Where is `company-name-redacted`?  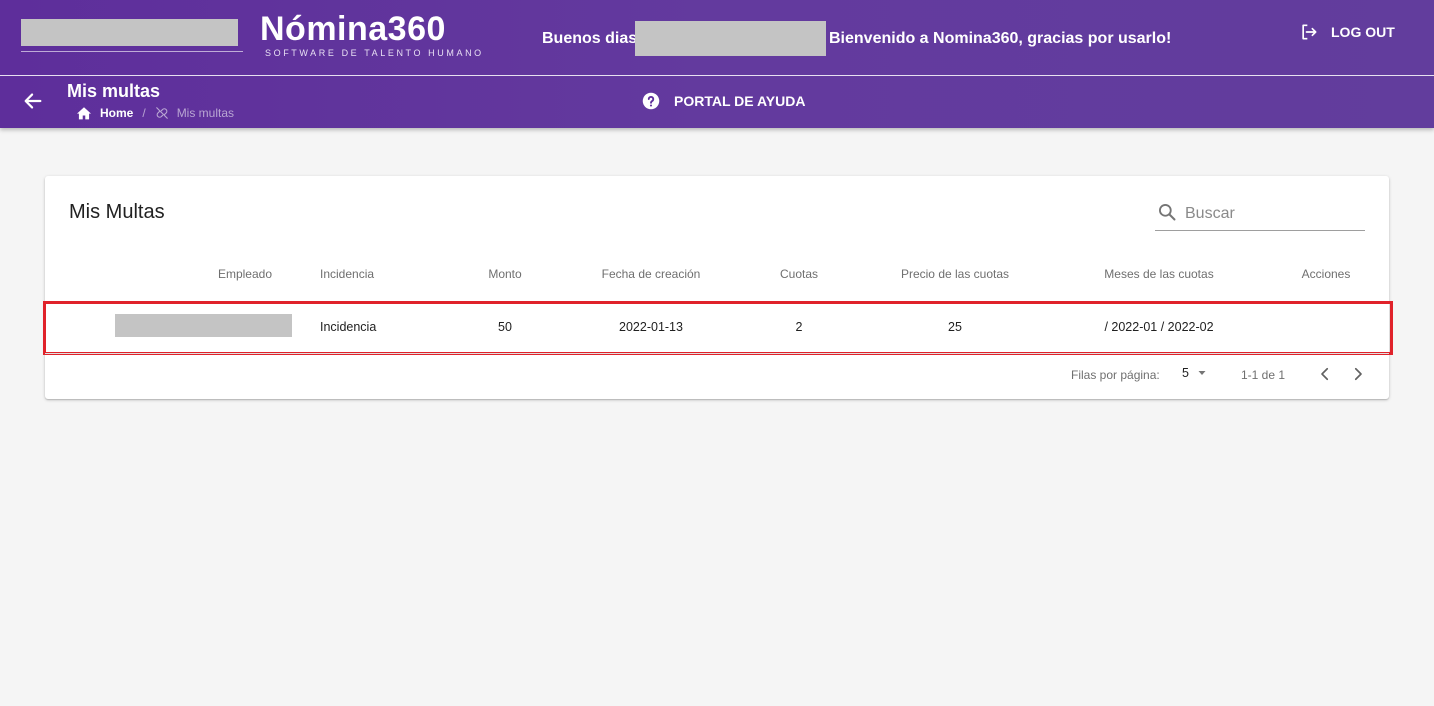 company-name-redacted is located at coordinates (129, 32).